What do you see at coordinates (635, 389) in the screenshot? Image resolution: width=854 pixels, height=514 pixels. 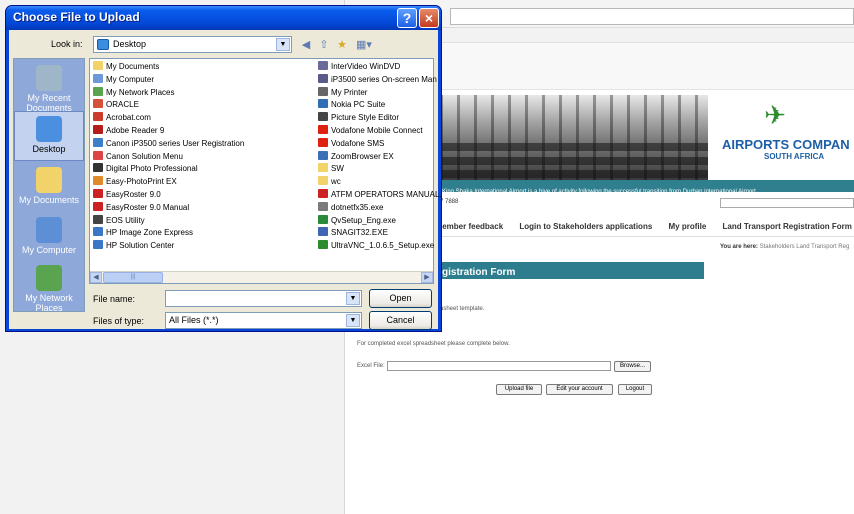 I see `logout-button: Logout` at bounding box center [635, 389].